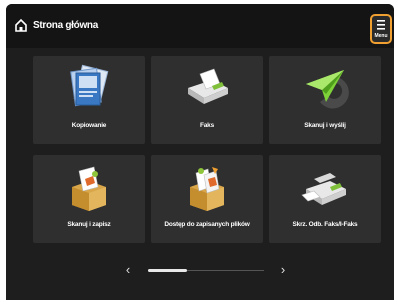 This screenshot has width=398, height=306. I want to click on tile-fax: Faks, so click(207, 100).